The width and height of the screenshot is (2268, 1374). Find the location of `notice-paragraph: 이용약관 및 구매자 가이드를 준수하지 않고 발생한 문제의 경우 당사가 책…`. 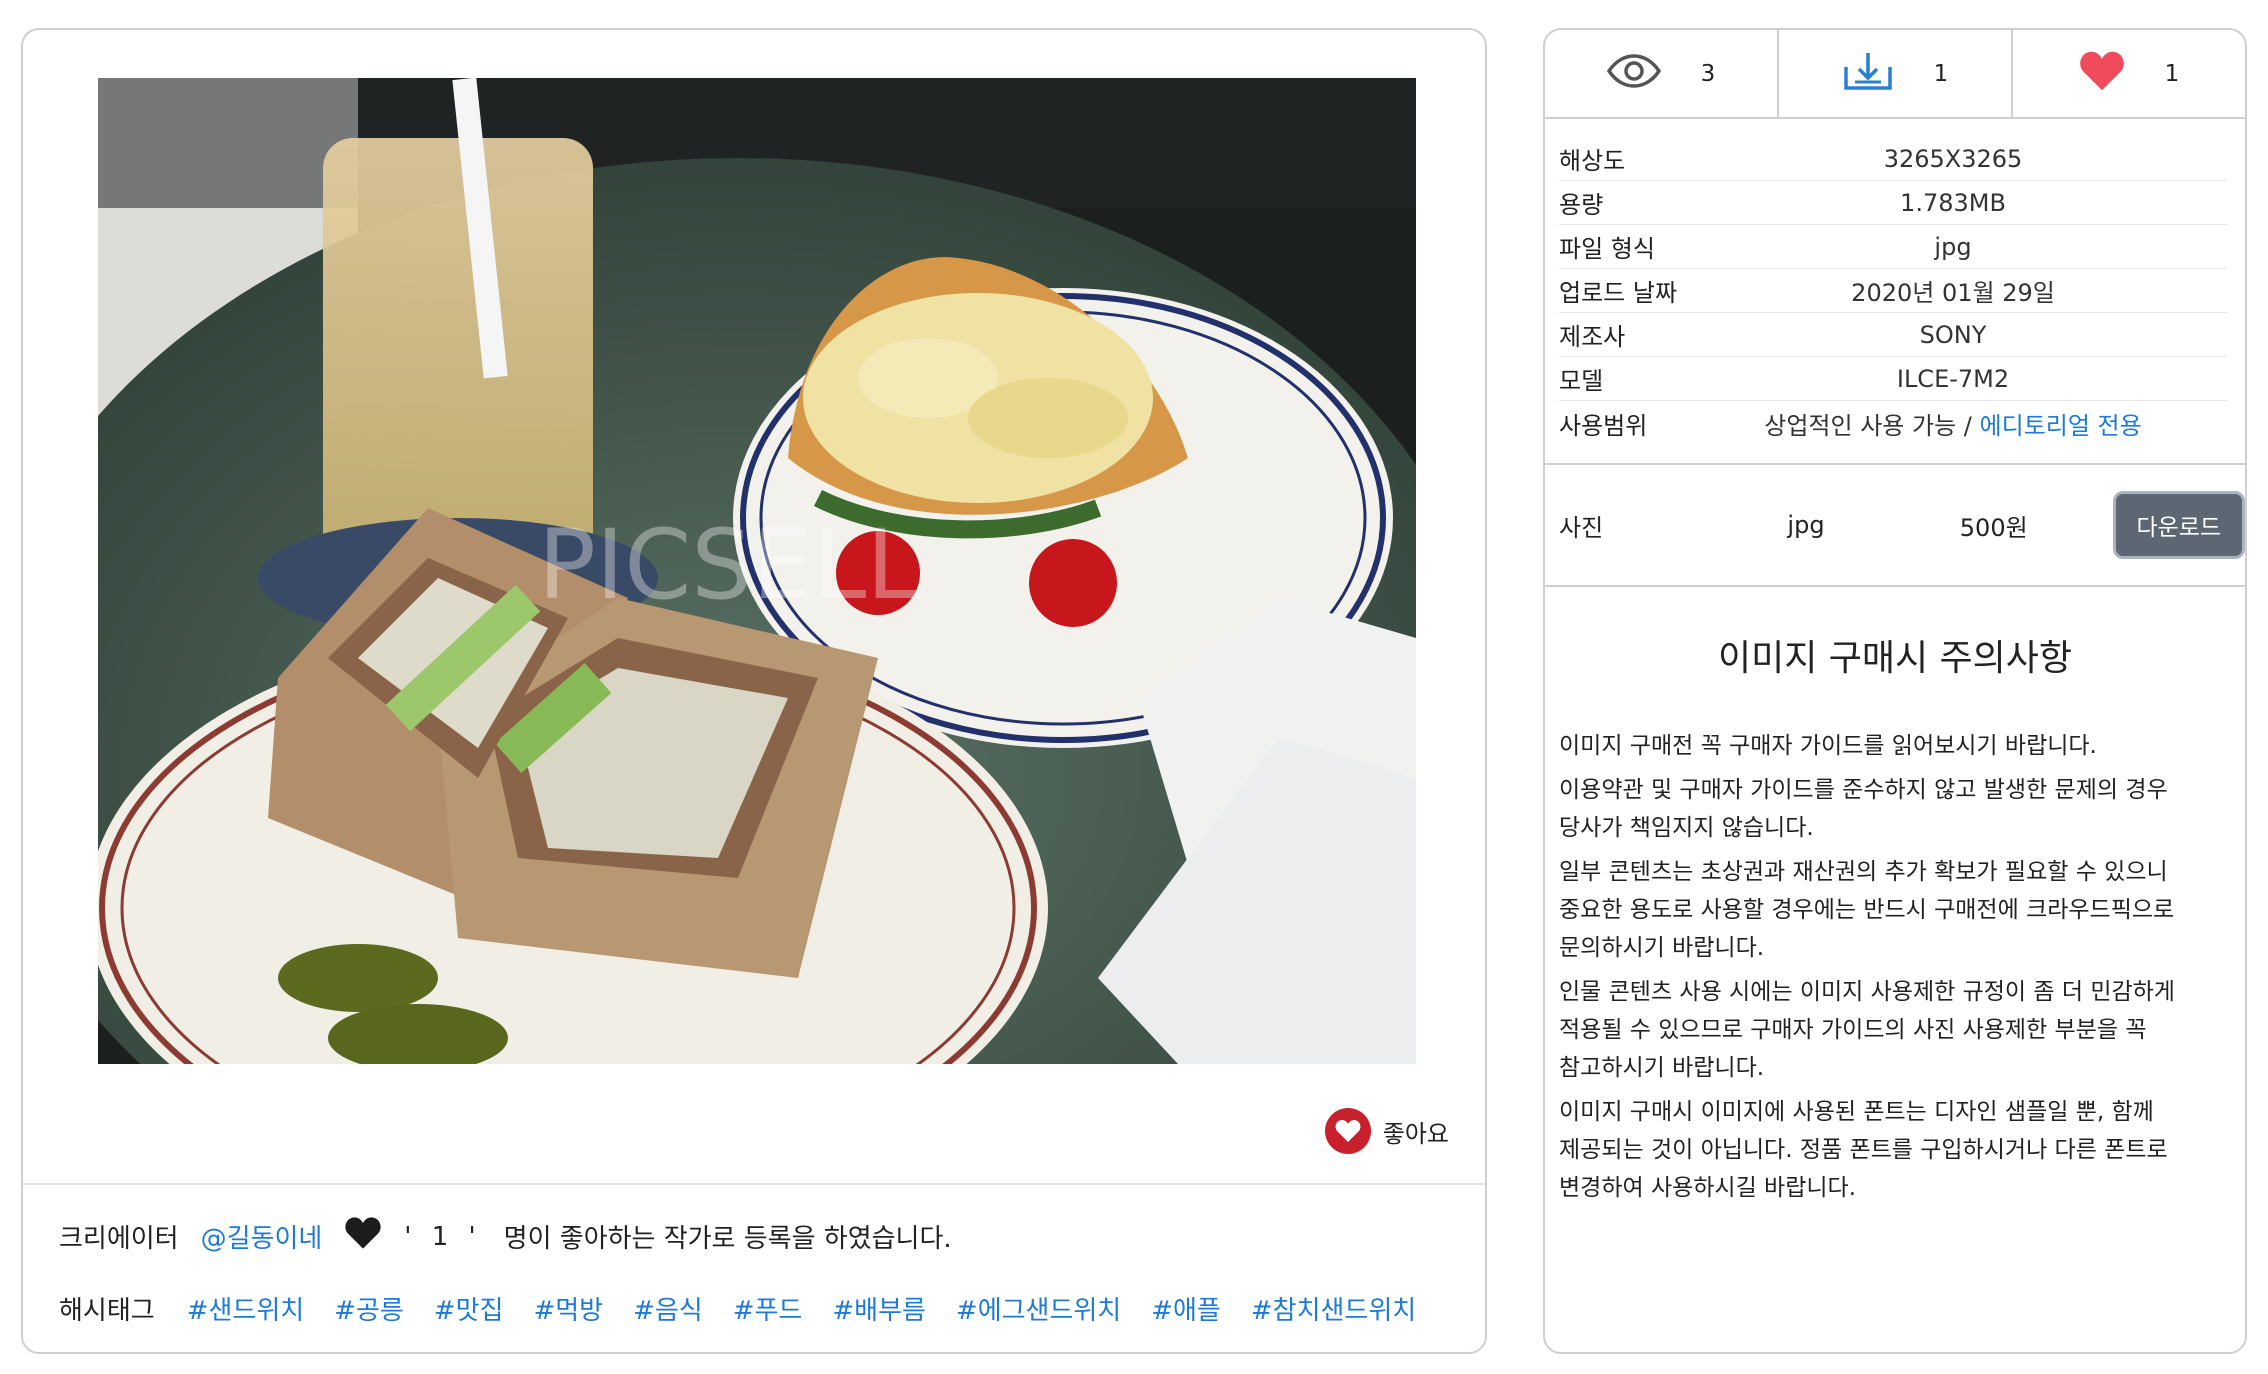

notice-paragraph: 이용약관 및 구매자 가이드를 준수하지 않고 발생한 문제의 경우 당사가 책… is located at coordinates (1863, 809).